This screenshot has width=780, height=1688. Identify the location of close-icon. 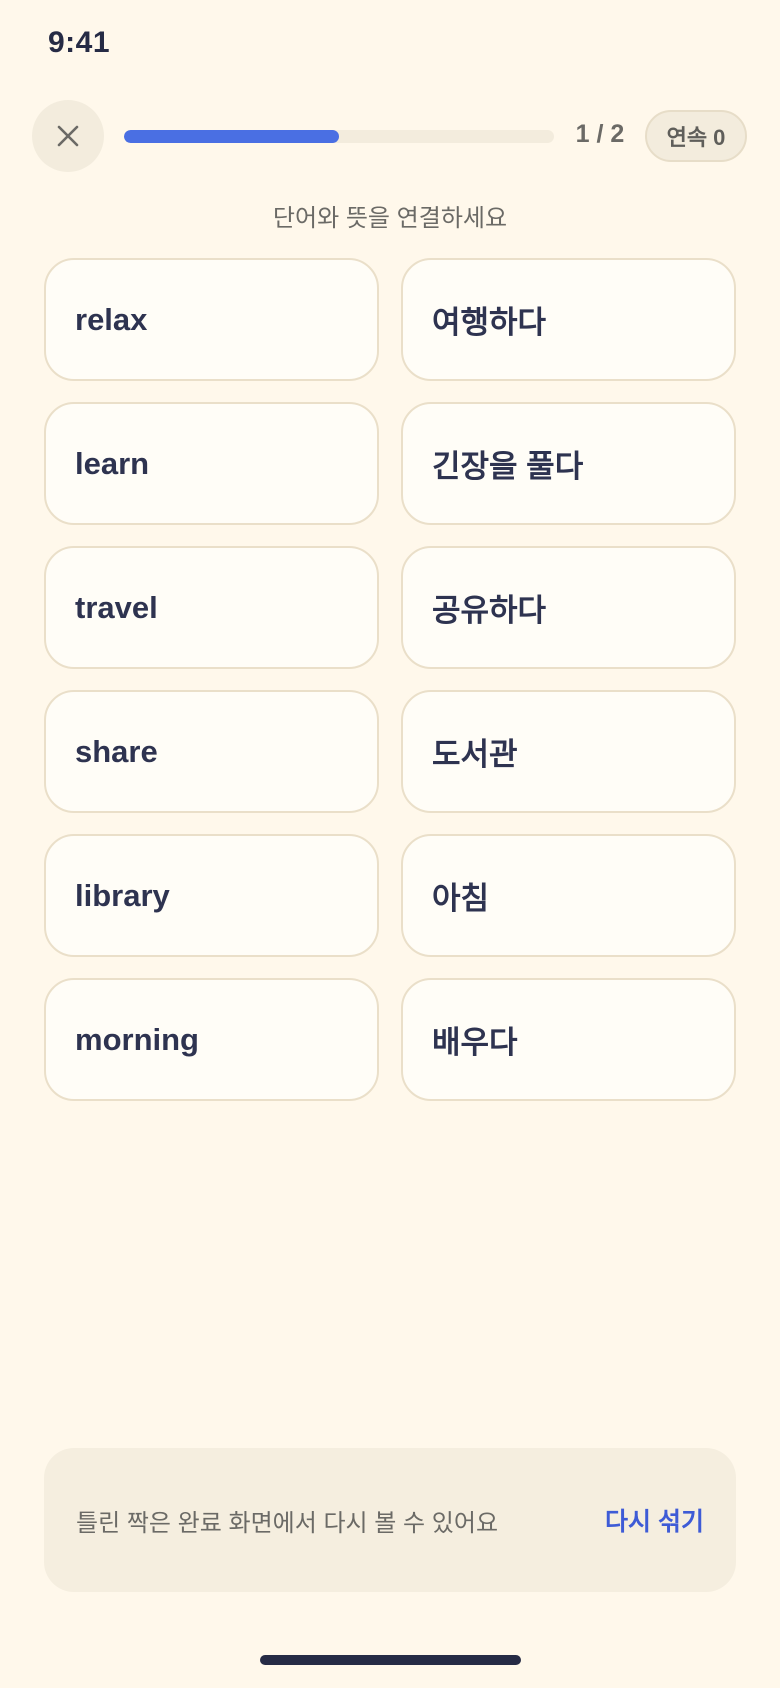
(68, 136).